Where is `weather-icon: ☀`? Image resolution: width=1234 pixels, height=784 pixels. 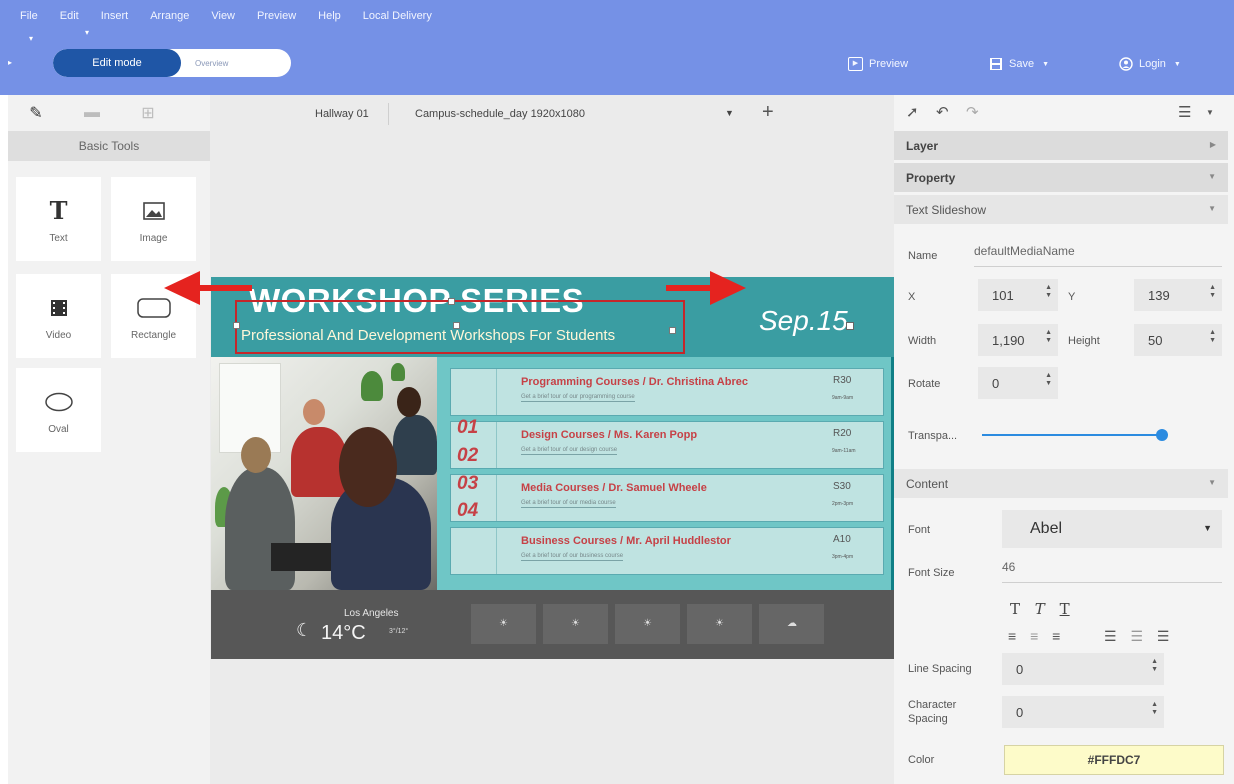 weather-icon: ☀ is located at coordinates (647, 623).